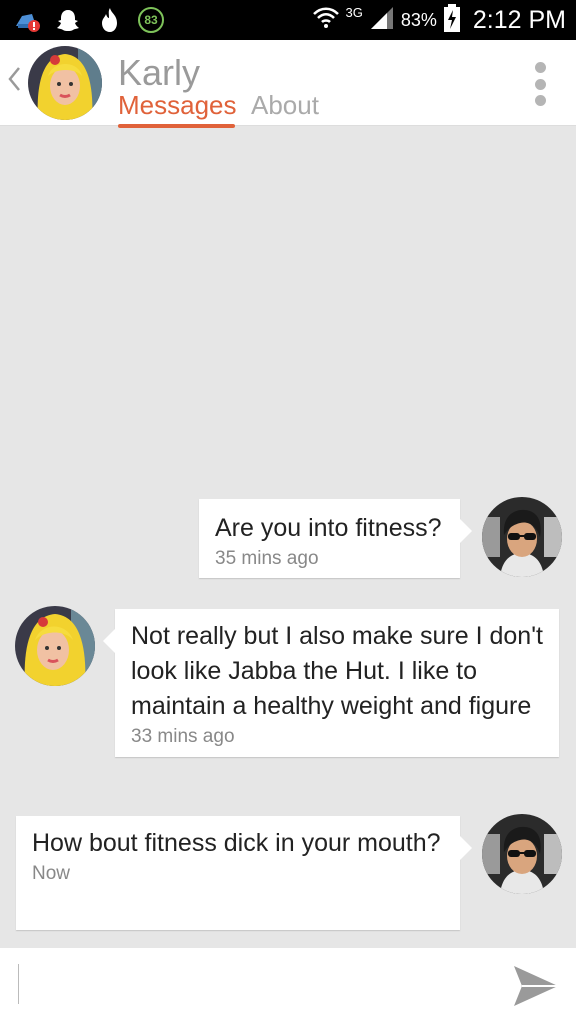 This screenshot has height=1024, width=576. Describe the element at coordinates (159, 72) in the screenshot. I see `contact-name: Karly` at that location.